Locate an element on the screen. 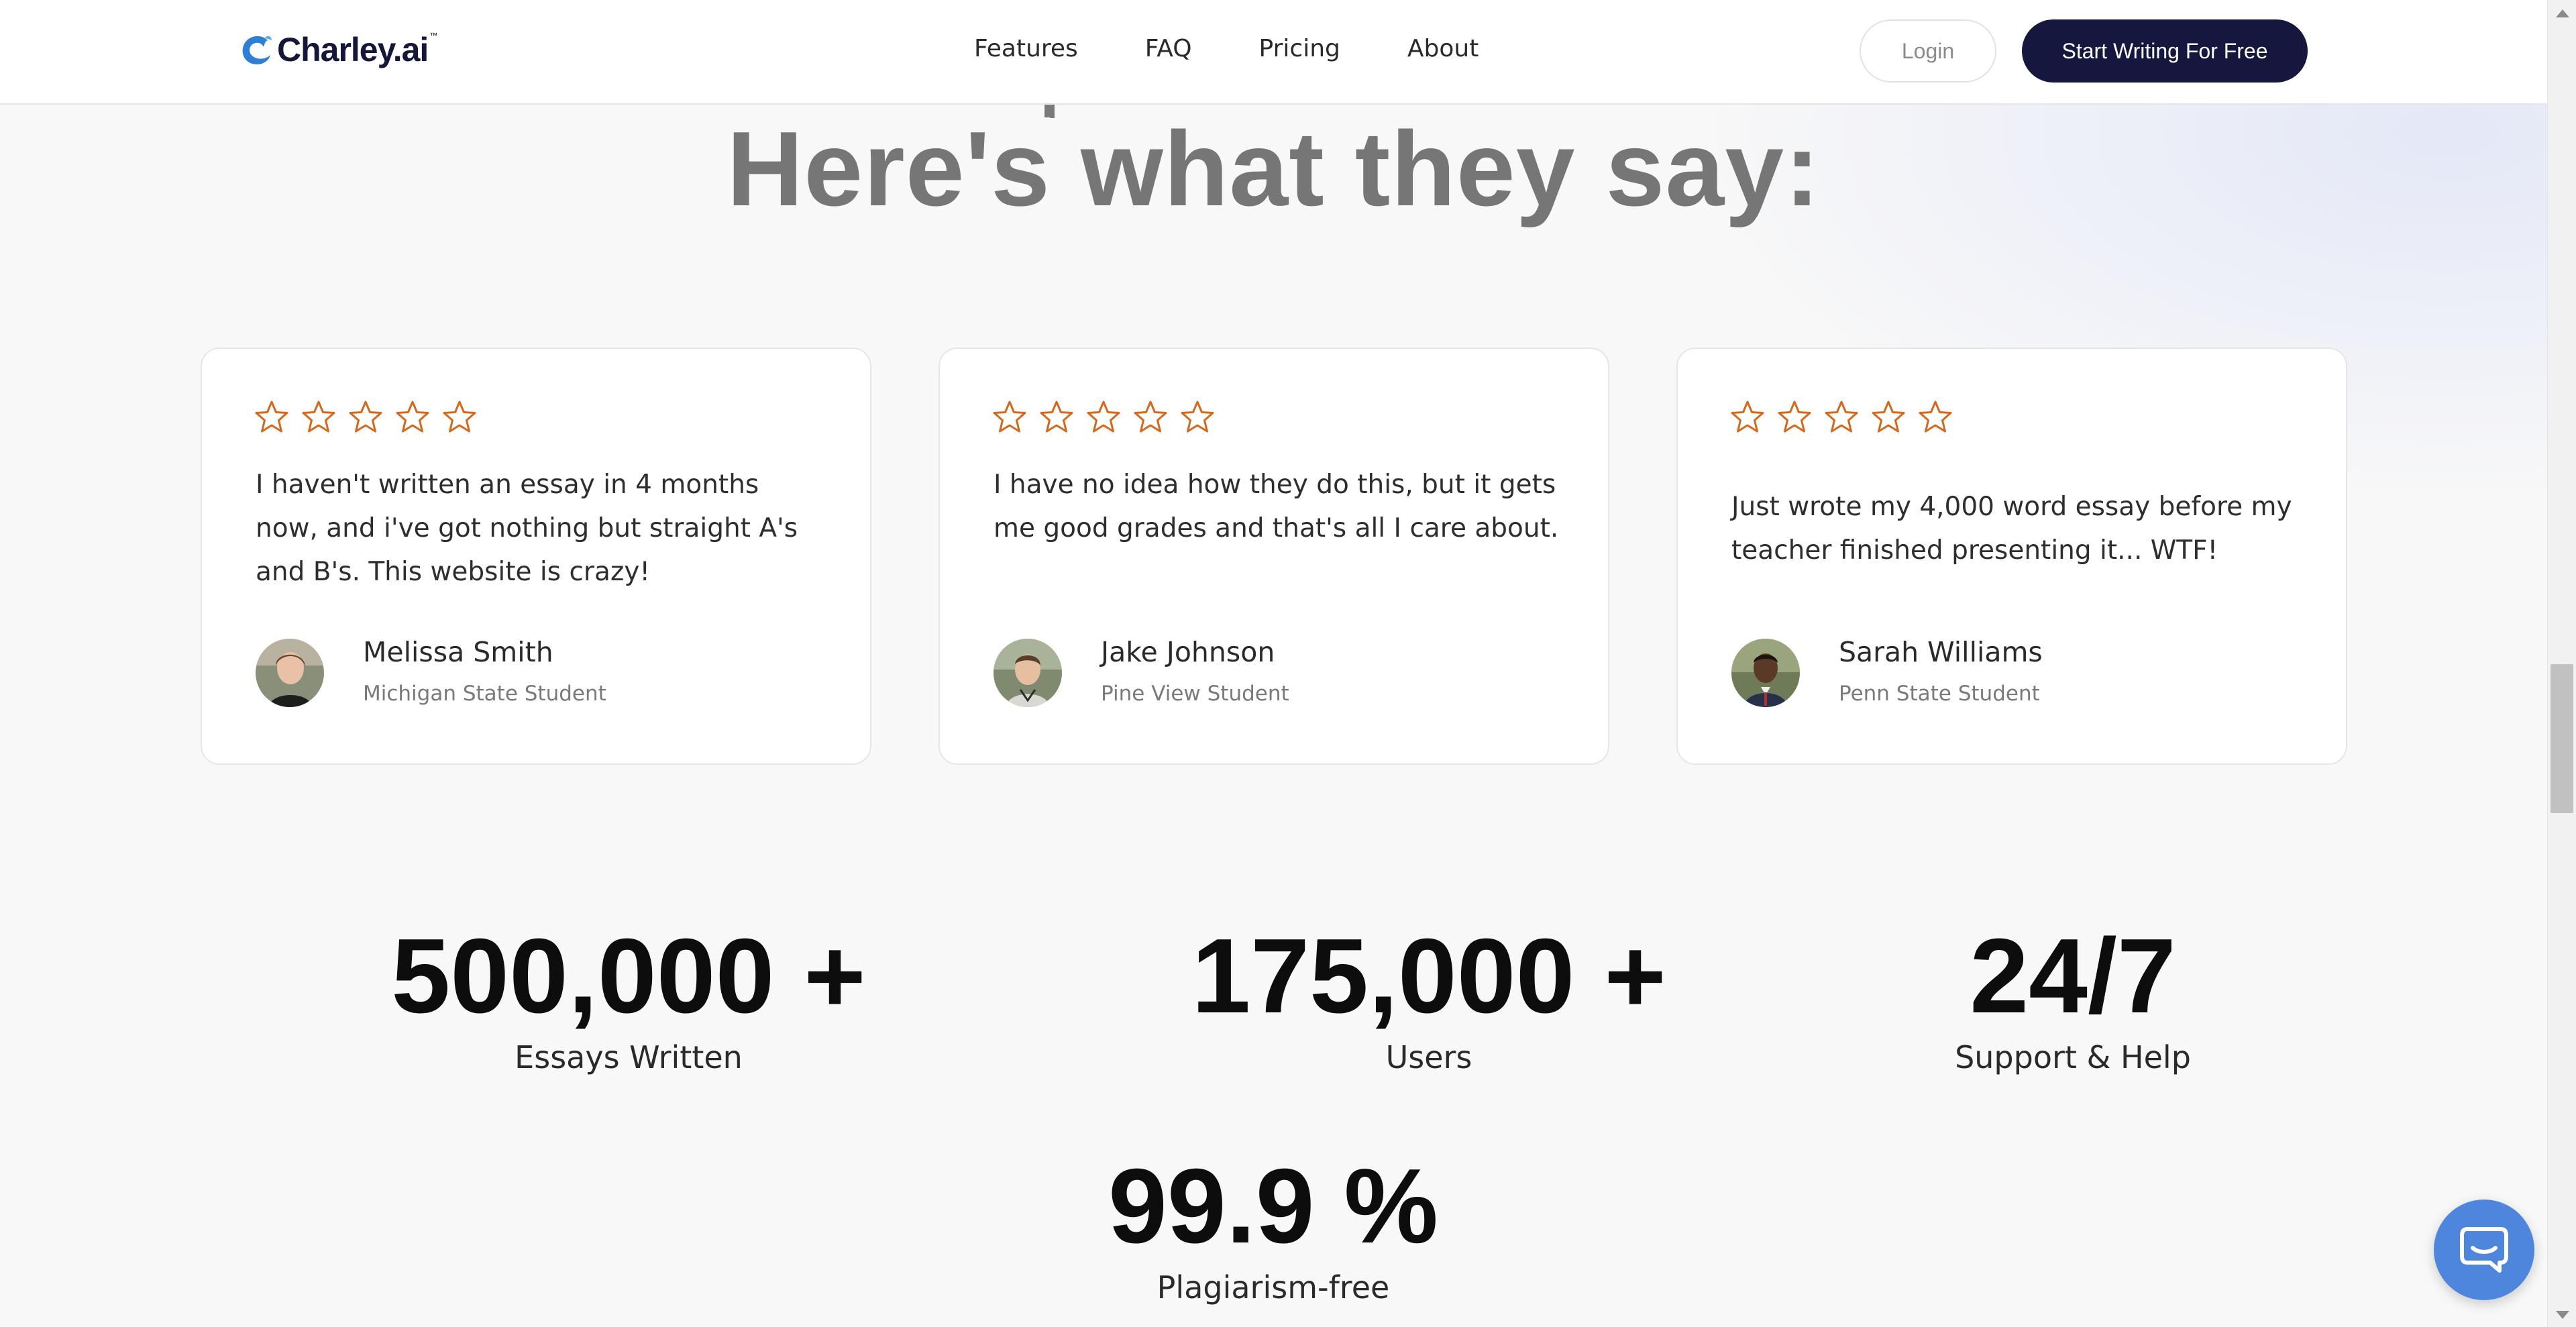 Image resolution: width=2576 pixels, height=1327 pixels. reviewer-name: Sarah Williams is located at coordinates (1941, 652).